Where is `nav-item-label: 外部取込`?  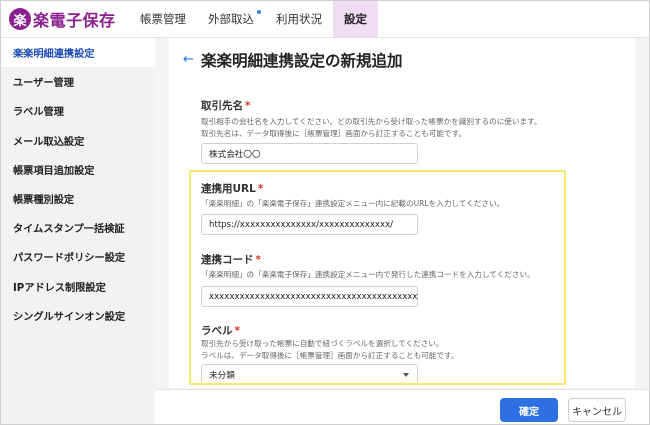 nav-item-label: 外部取込 is located at coordinates (231, 19).